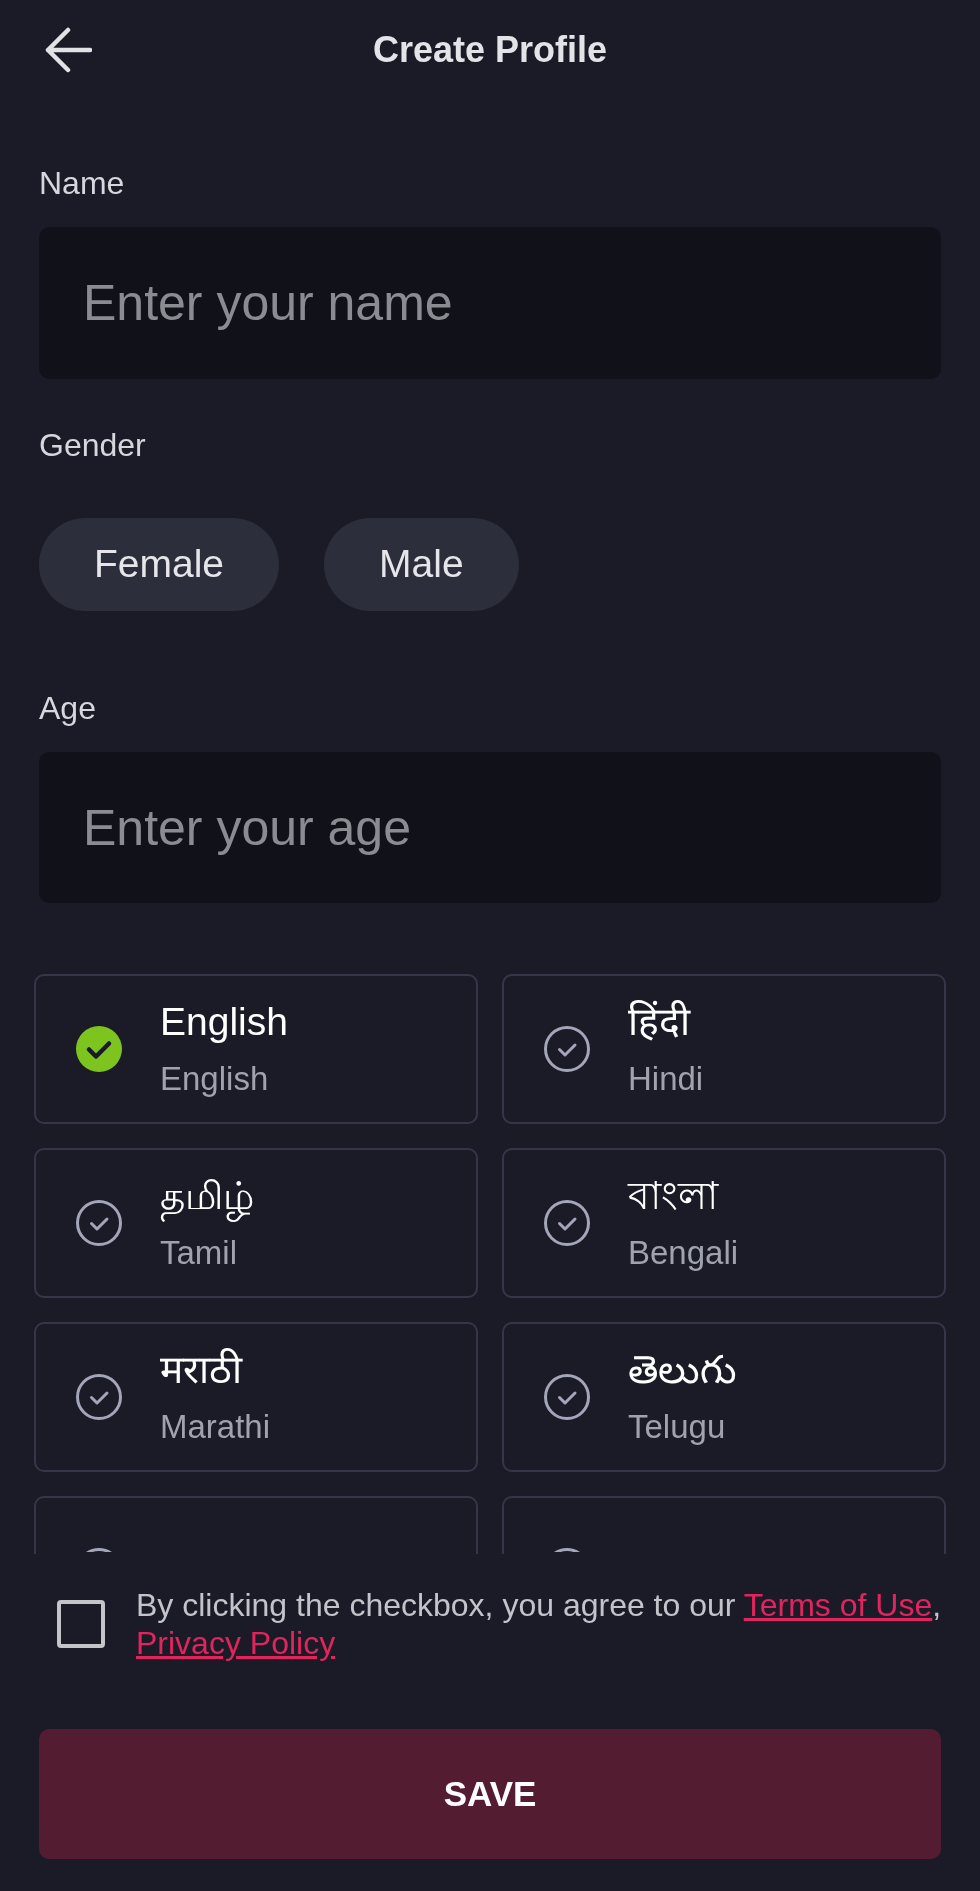 The height and width of the screenshot is (1891, 980). Describe the element at coordinates (215, 1427) in the screenshot. I see `language-name: Marathi` at that location.